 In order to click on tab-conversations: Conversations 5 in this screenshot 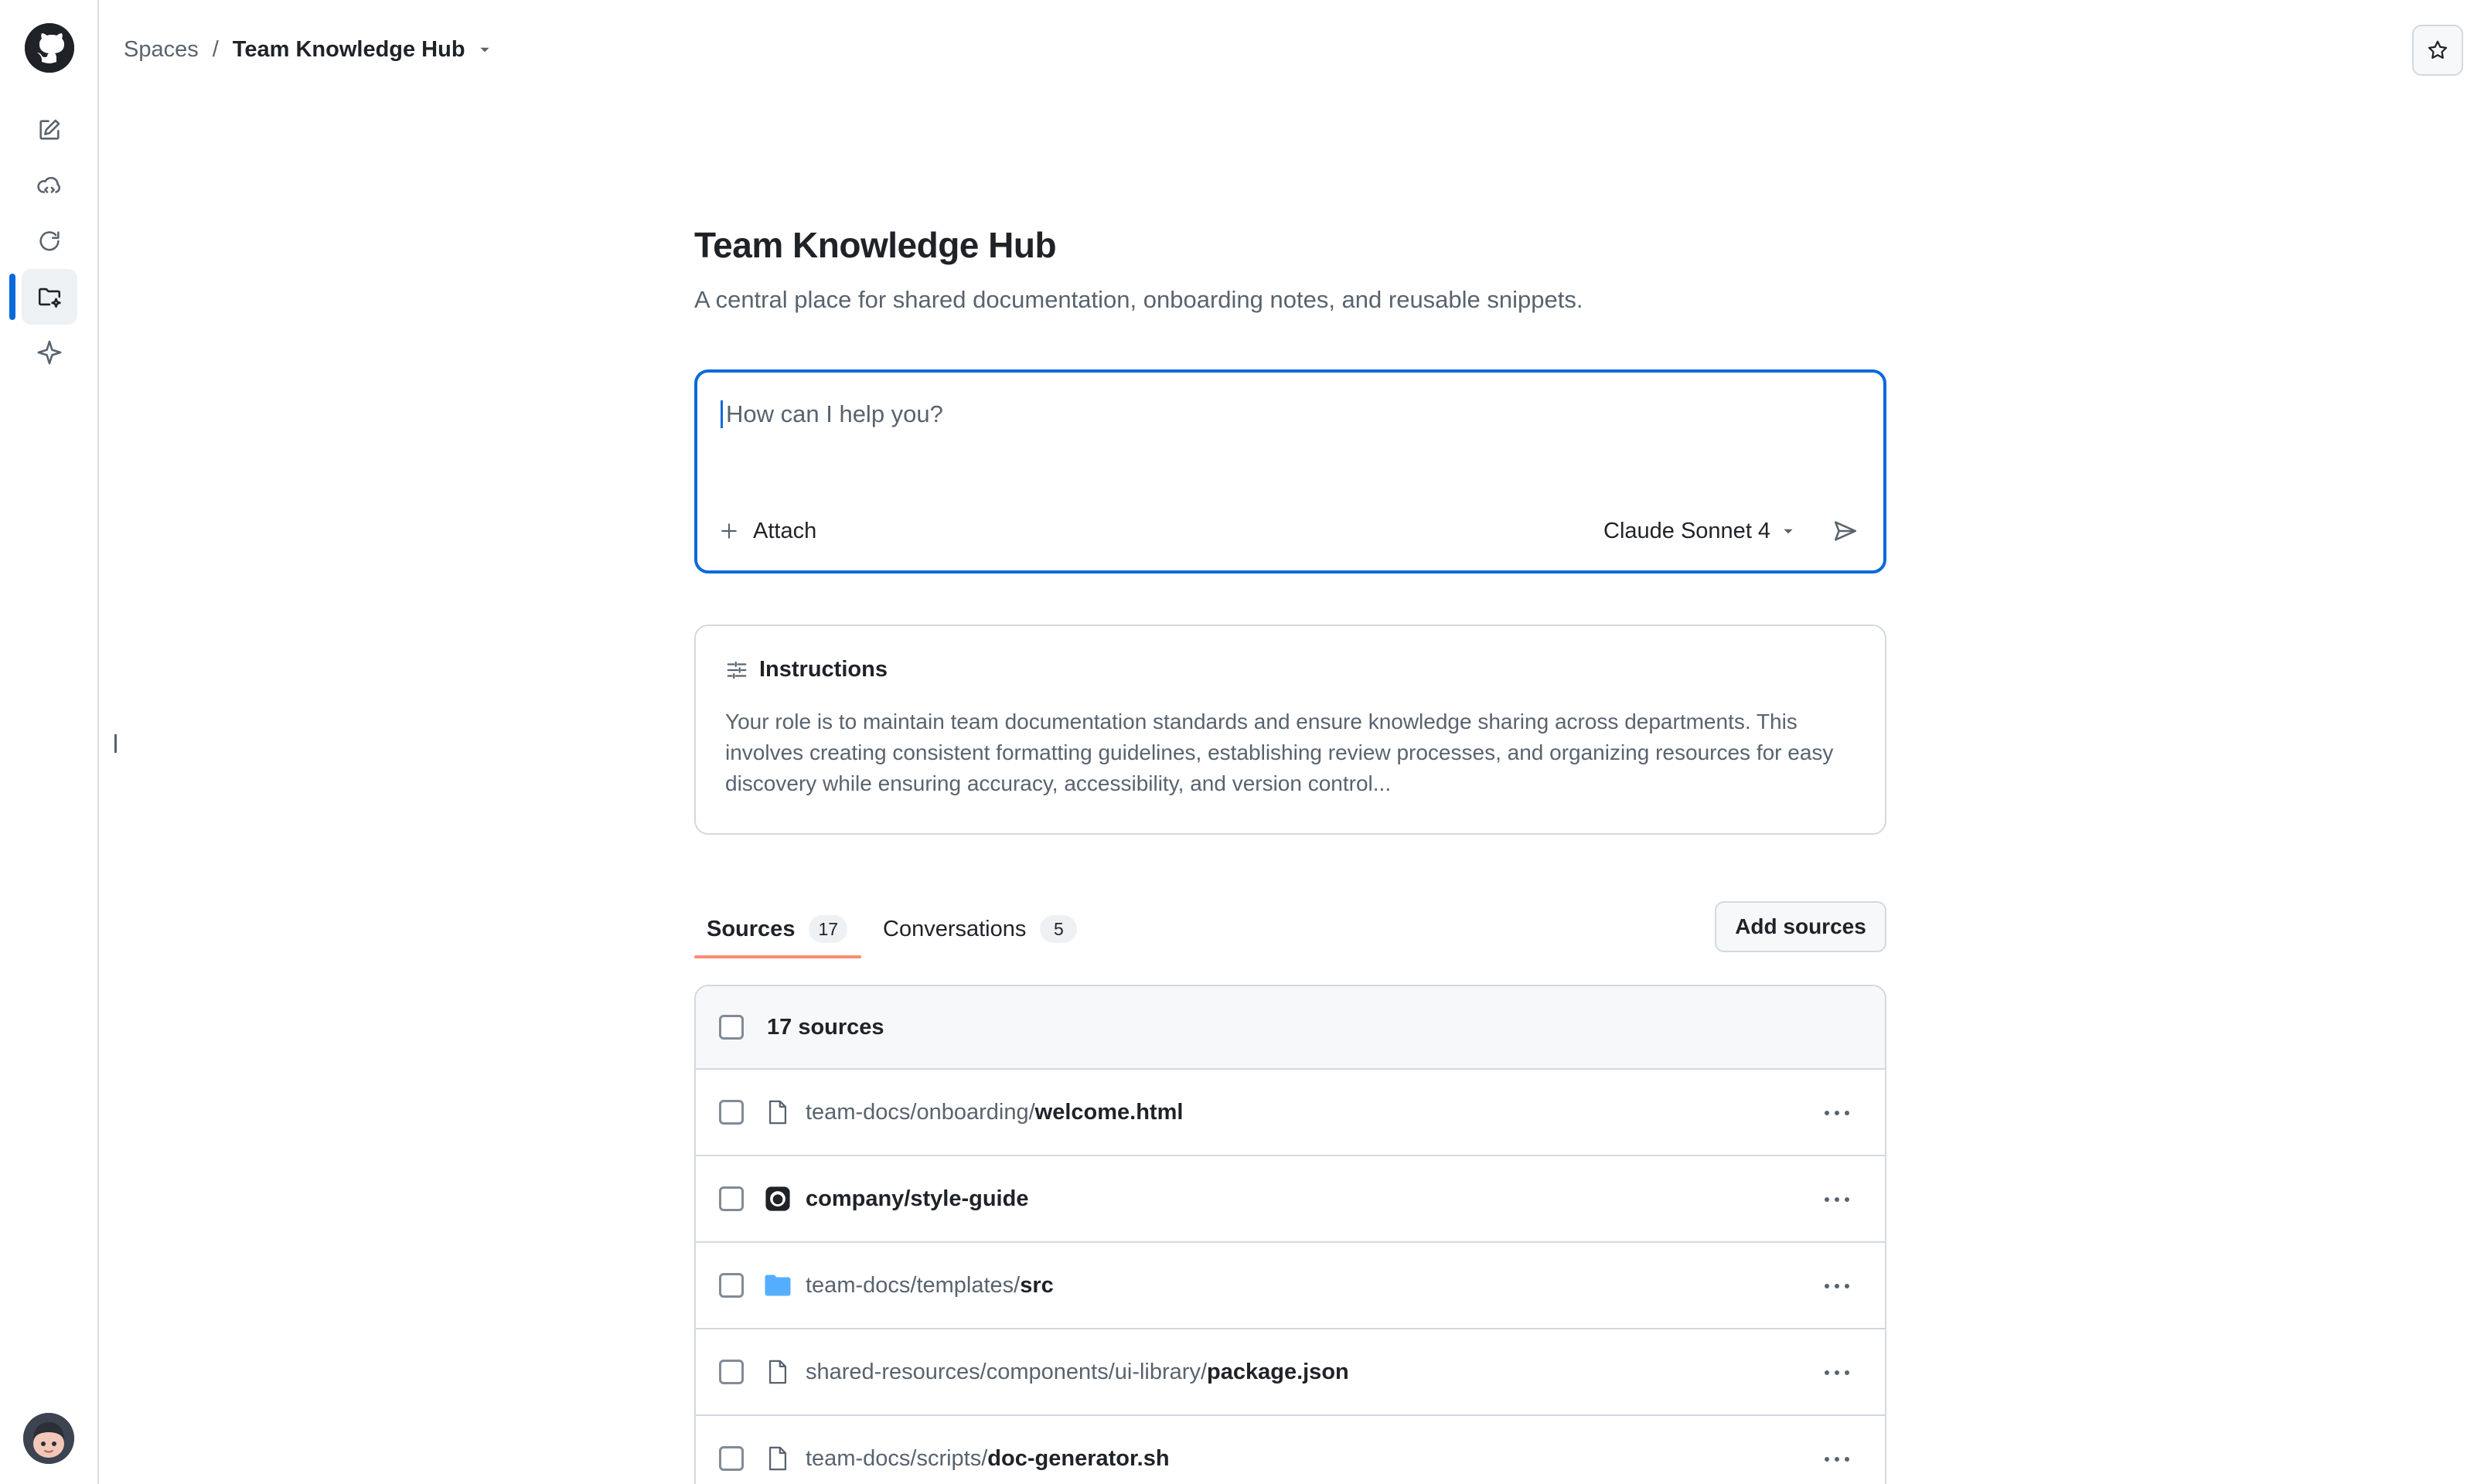, I will do `click(980, 929)`.